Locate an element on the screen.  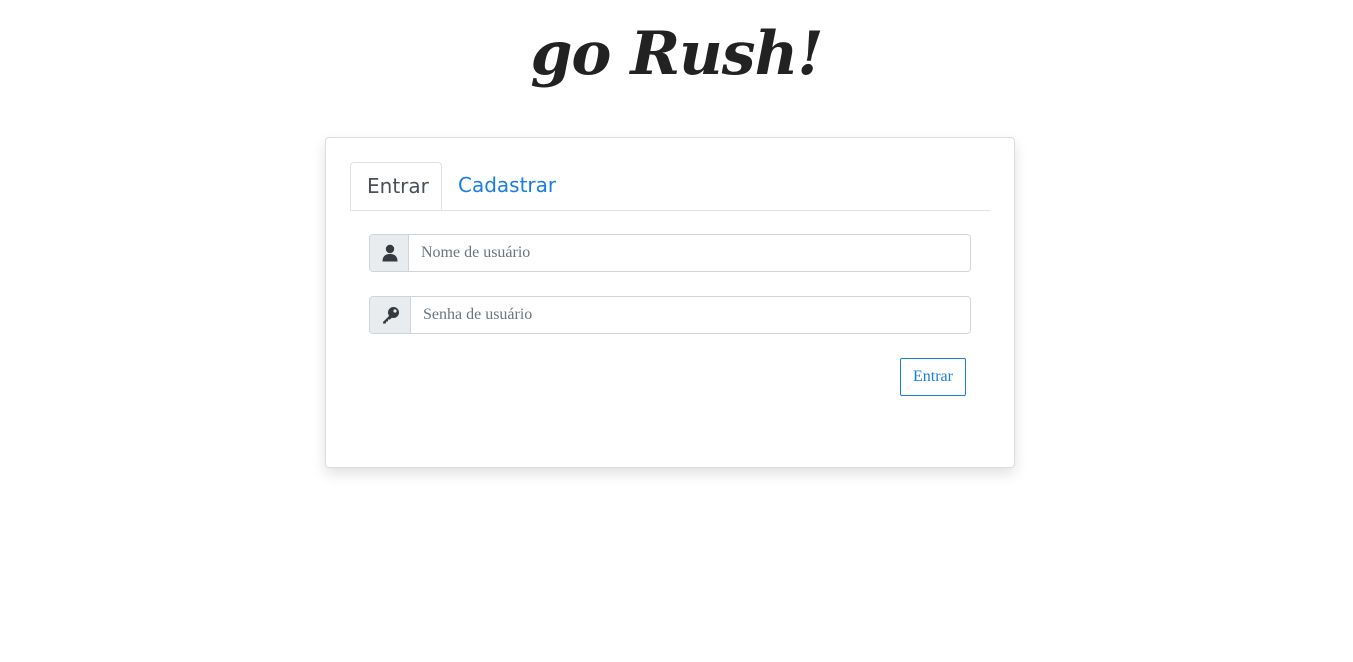
username-input-group is located at coordinates (670, 253).